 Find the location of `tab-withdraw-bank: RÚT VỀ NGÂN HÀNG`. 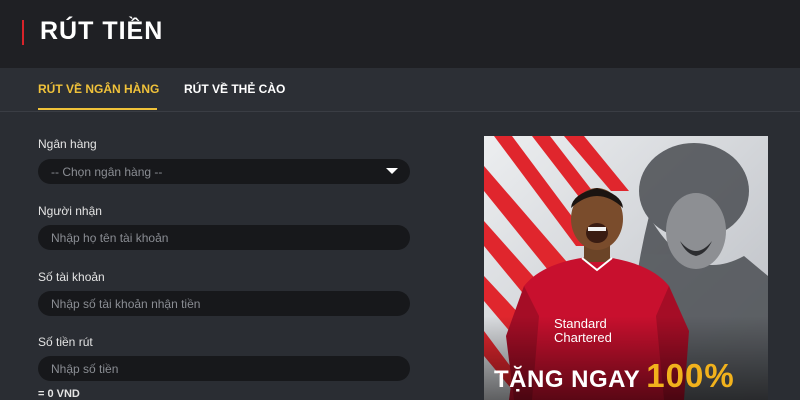

tab-withdraw-bank: RÚT VỀ NGÂN HÀNG is located at coordinates (98, 89).